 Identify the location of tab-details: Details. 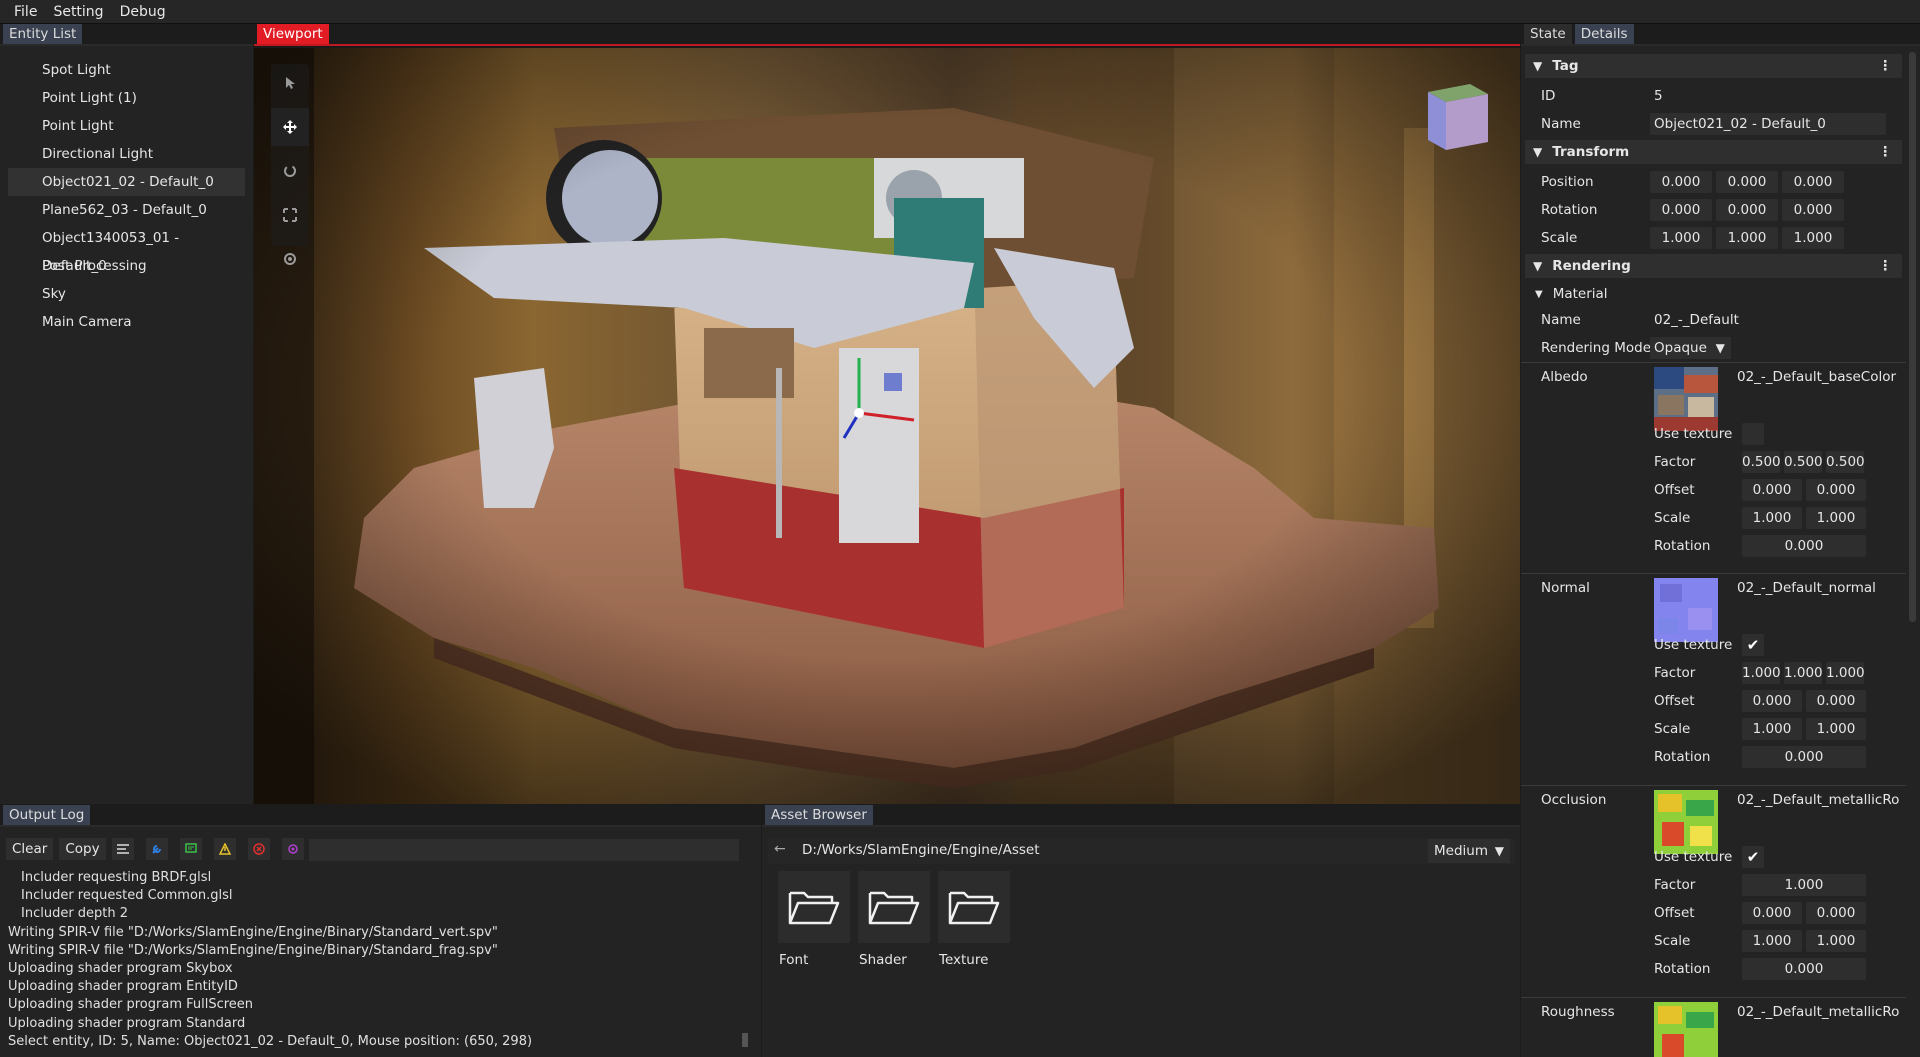
(1604, 34).